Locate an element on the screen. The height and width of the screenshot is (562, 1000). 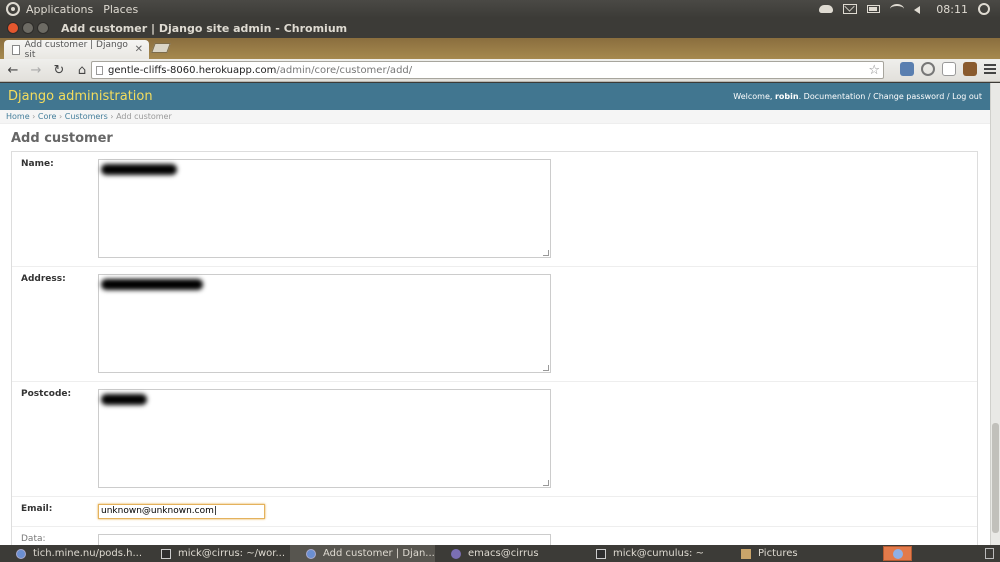
welcome-text: Welcome, is located at coordinates (753, 96).